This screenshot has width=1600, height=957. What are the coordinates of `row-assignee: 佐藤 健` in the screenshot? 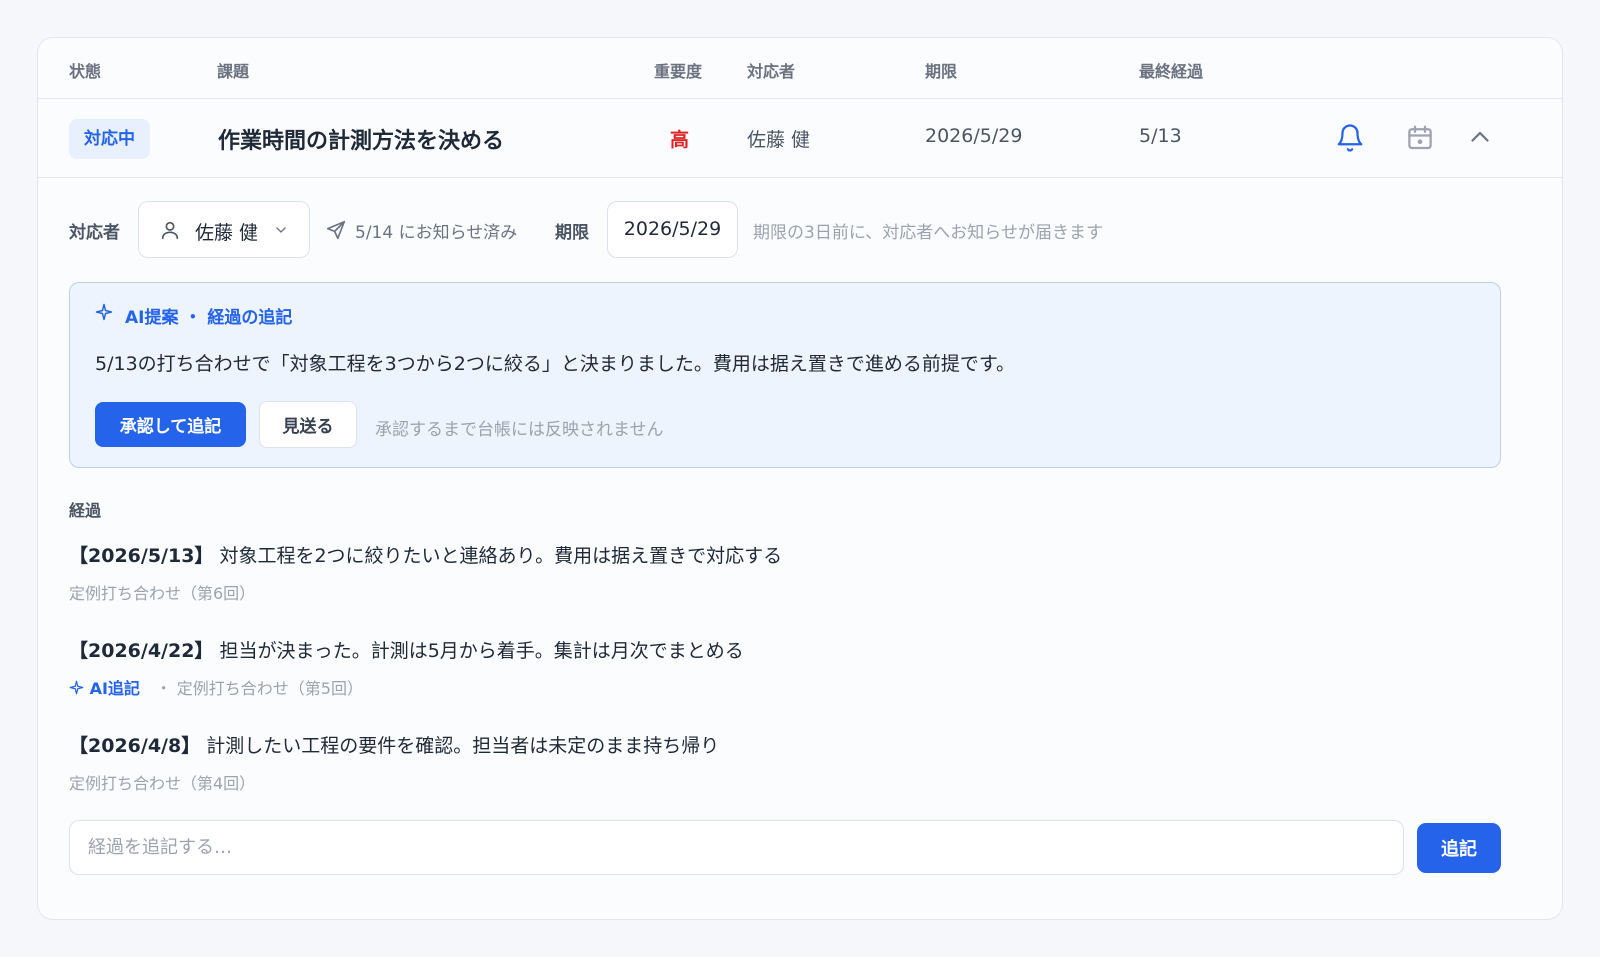 It's located at (779, 140).